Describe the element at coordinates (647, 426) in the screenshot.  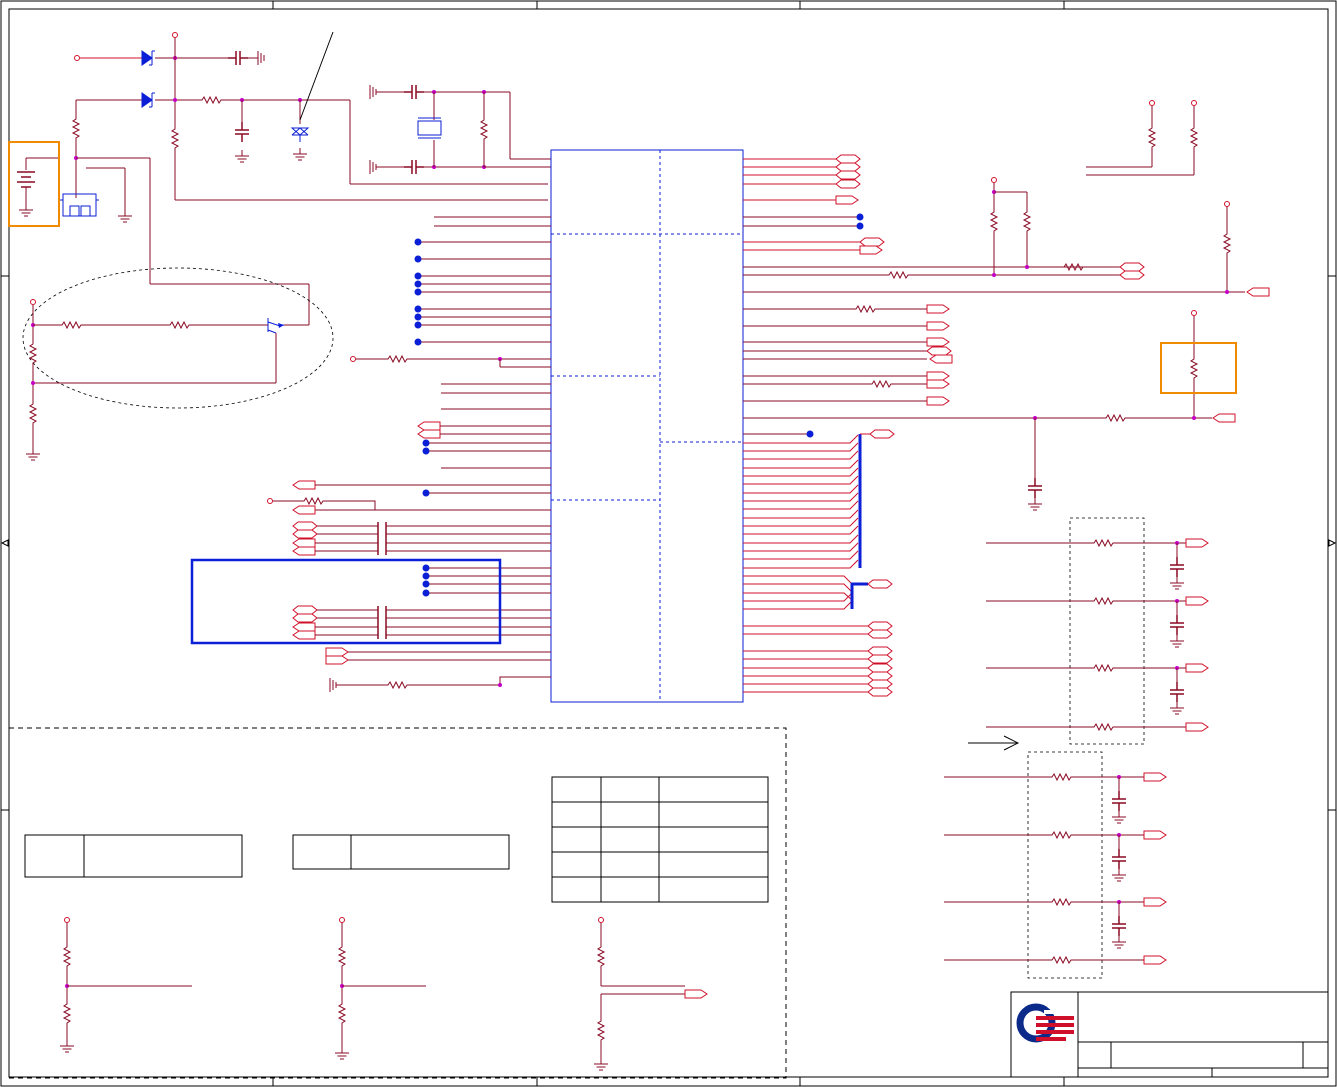
I see `main-ic` at that location.